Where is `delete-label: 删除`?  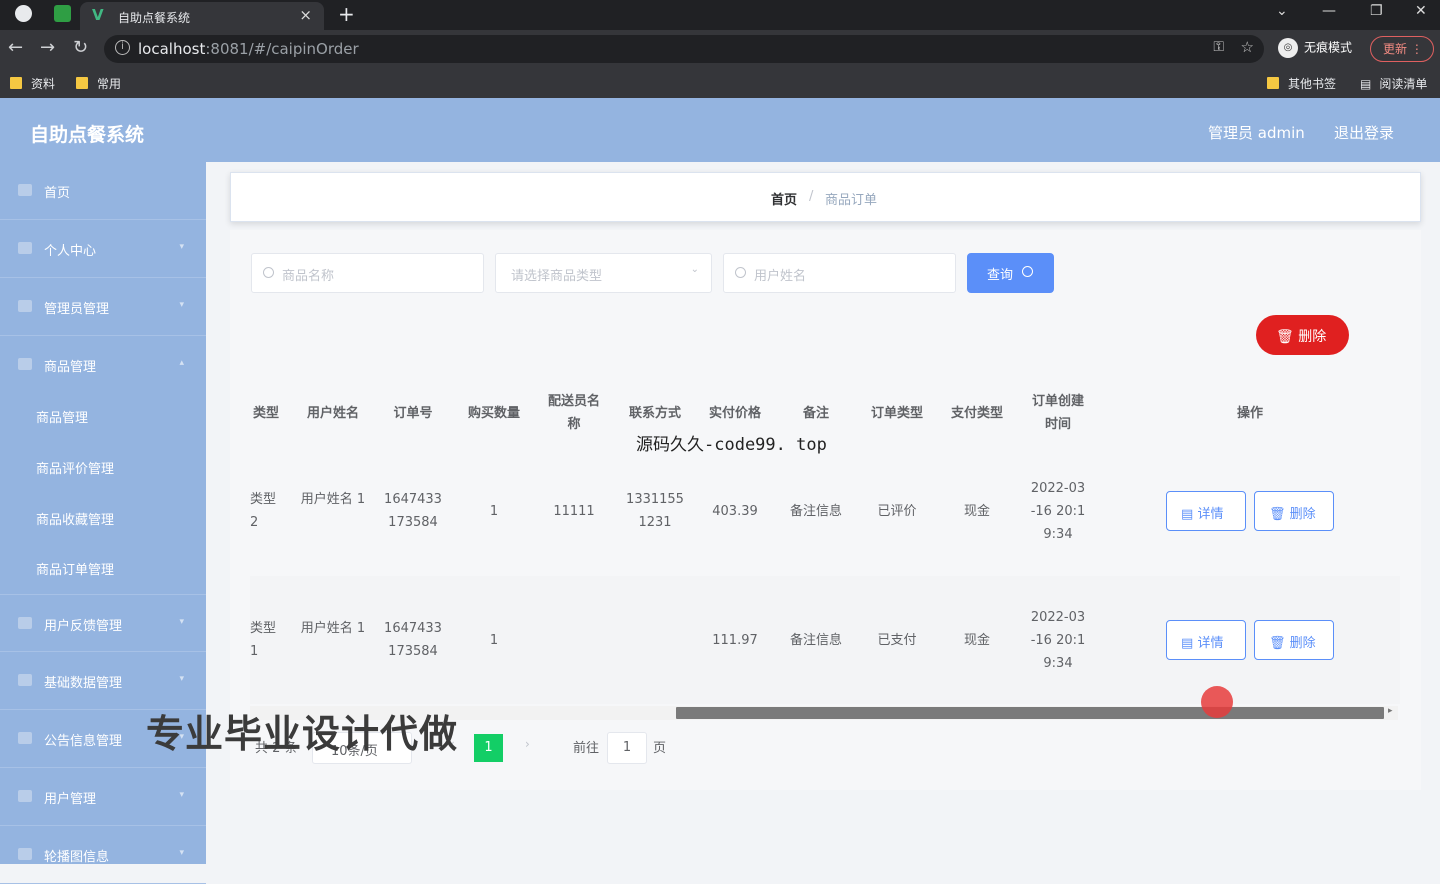
delete-label: 删除 is located at coordinates (1302, 514).